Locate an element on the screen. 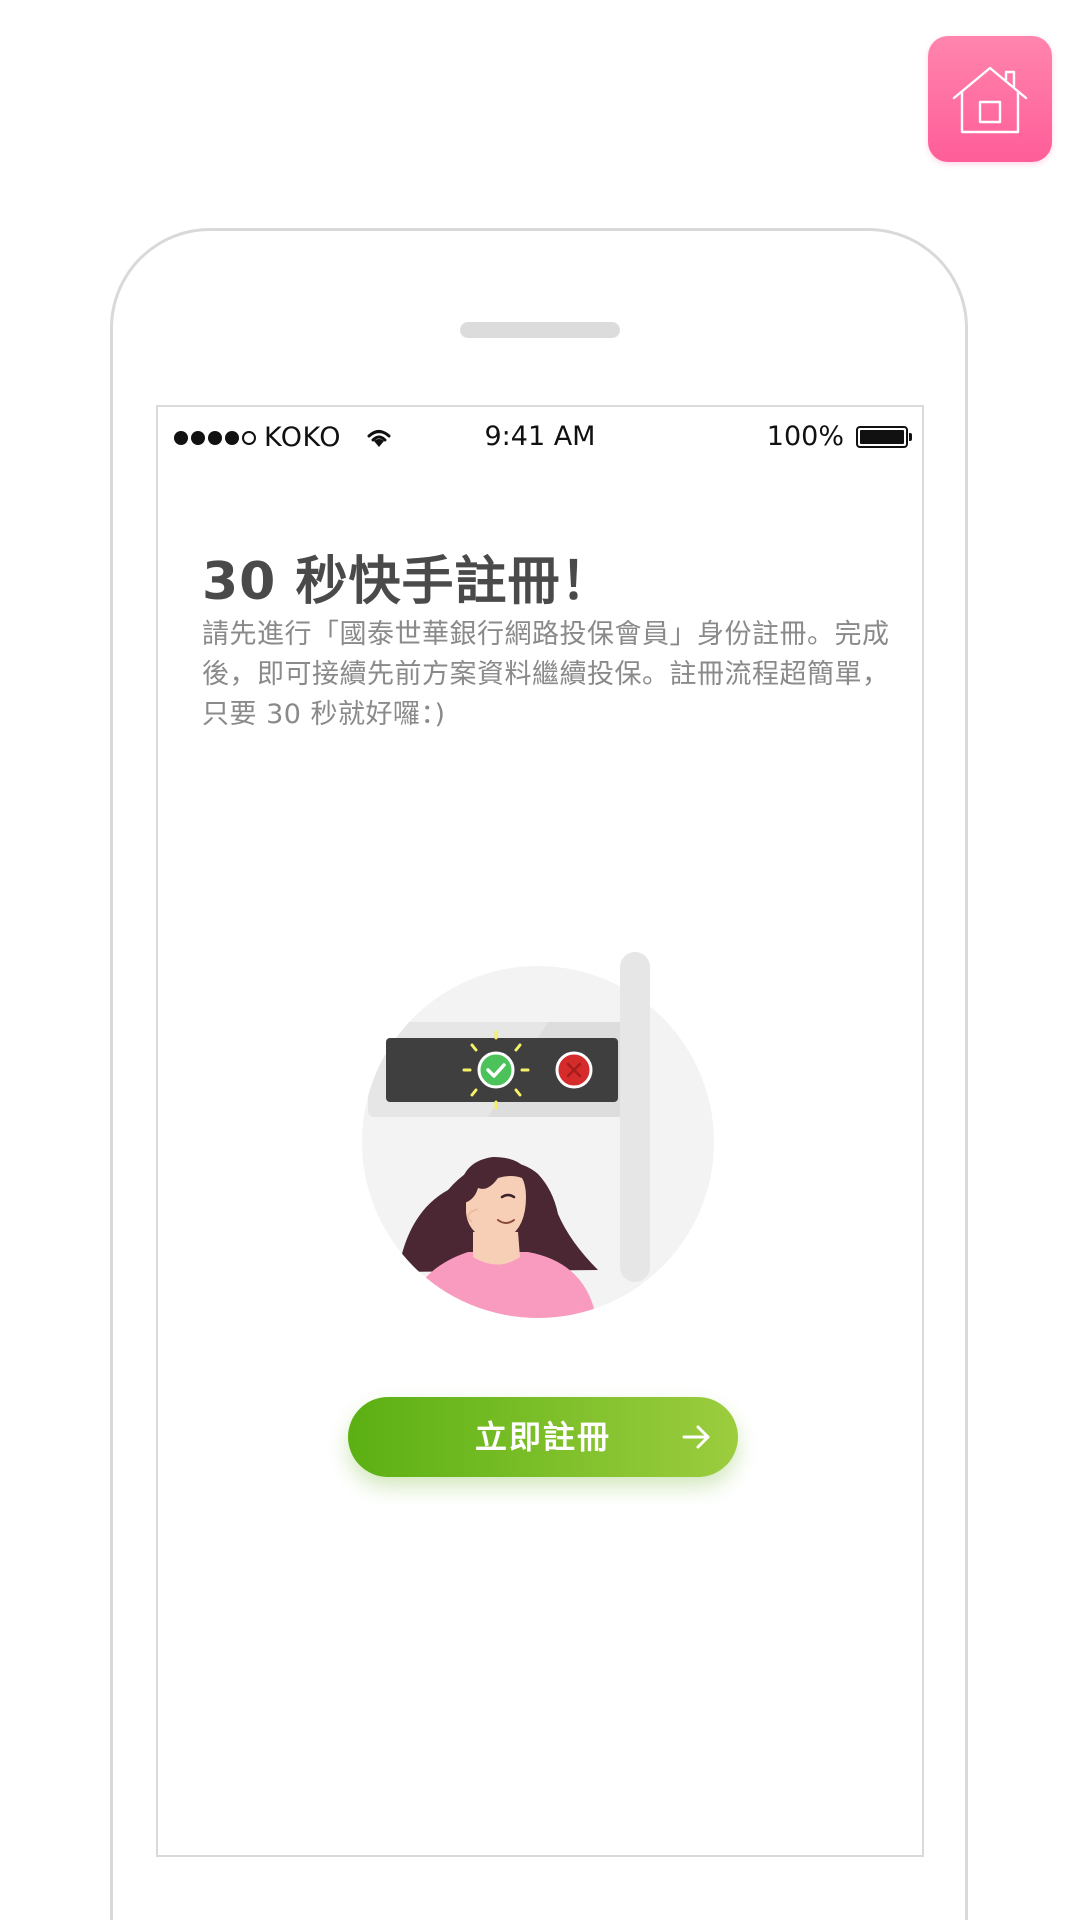 Image resolution: width=1080 pixels, height=1920 pixels. status-bar: KOKO 9:41 AM 100% is located at coordinates (540, 440).